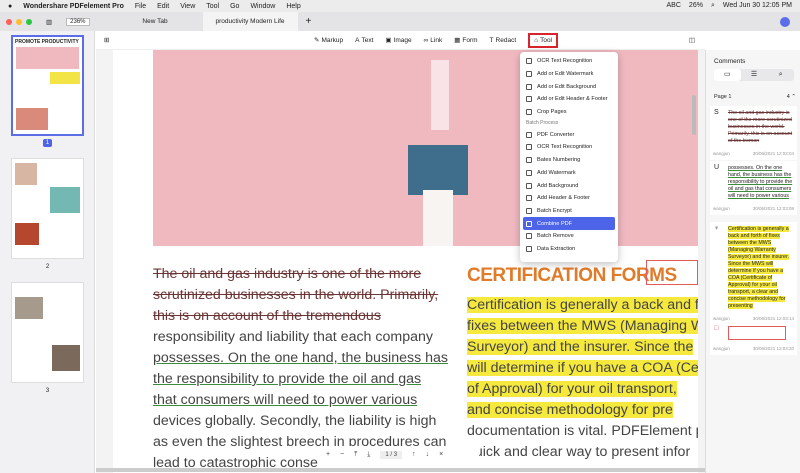  What do you see at coordinates (543, 40) in the screenshot?
I see `tool-button: ⌂ Tool` at bounding box center [543, 40].